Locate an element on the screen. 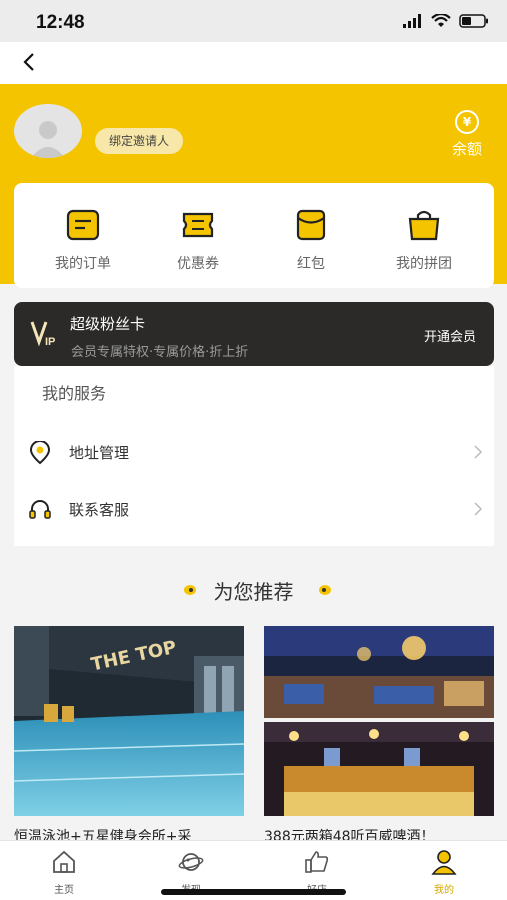  status-time: 12:48 is located at coordinates (60, 22).